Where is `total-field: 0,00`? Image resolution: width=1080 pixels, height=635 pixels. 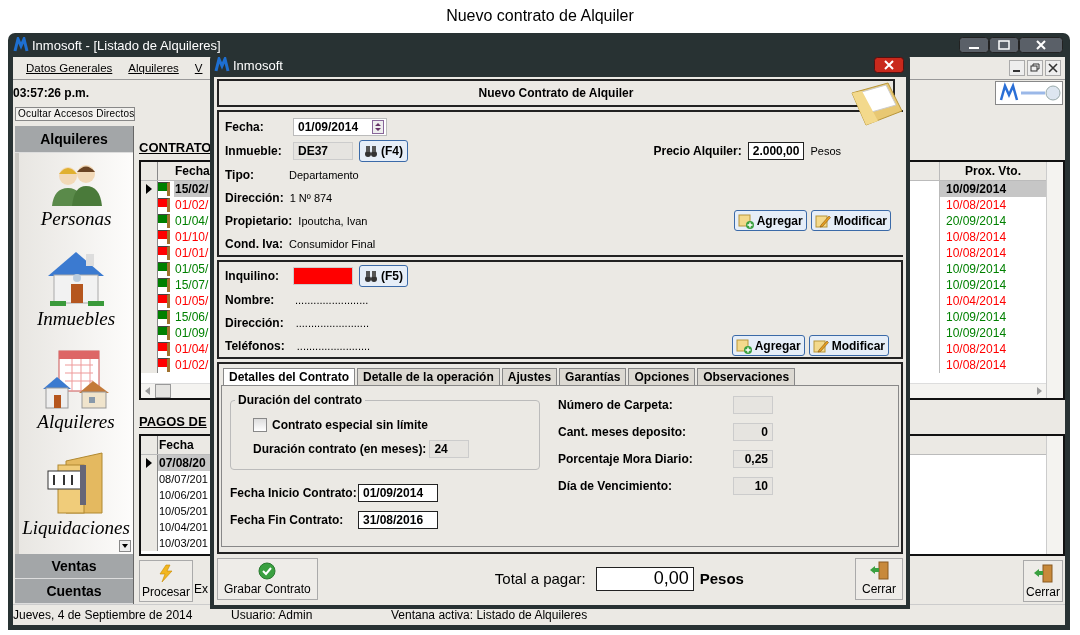 total-field: 0,00 is located at coordinates (644, 578).